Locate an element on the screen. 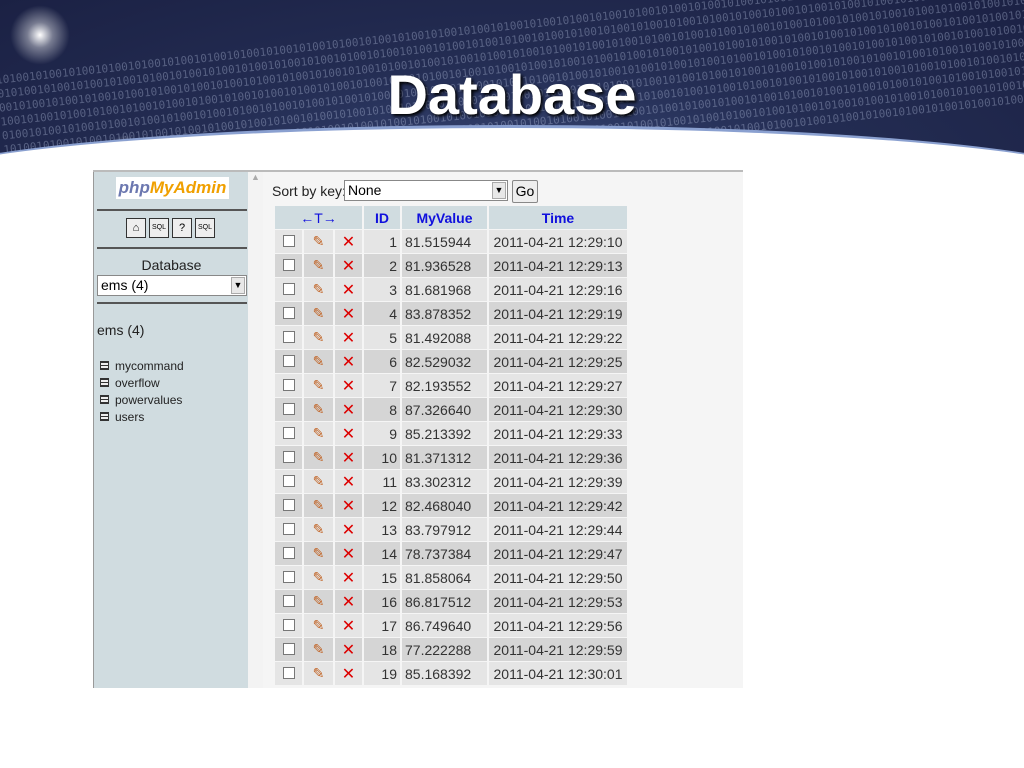 Image resolution: width=1024 pixels, height=768 pixels. help-icon: ? is located at coordinates (182, 228).